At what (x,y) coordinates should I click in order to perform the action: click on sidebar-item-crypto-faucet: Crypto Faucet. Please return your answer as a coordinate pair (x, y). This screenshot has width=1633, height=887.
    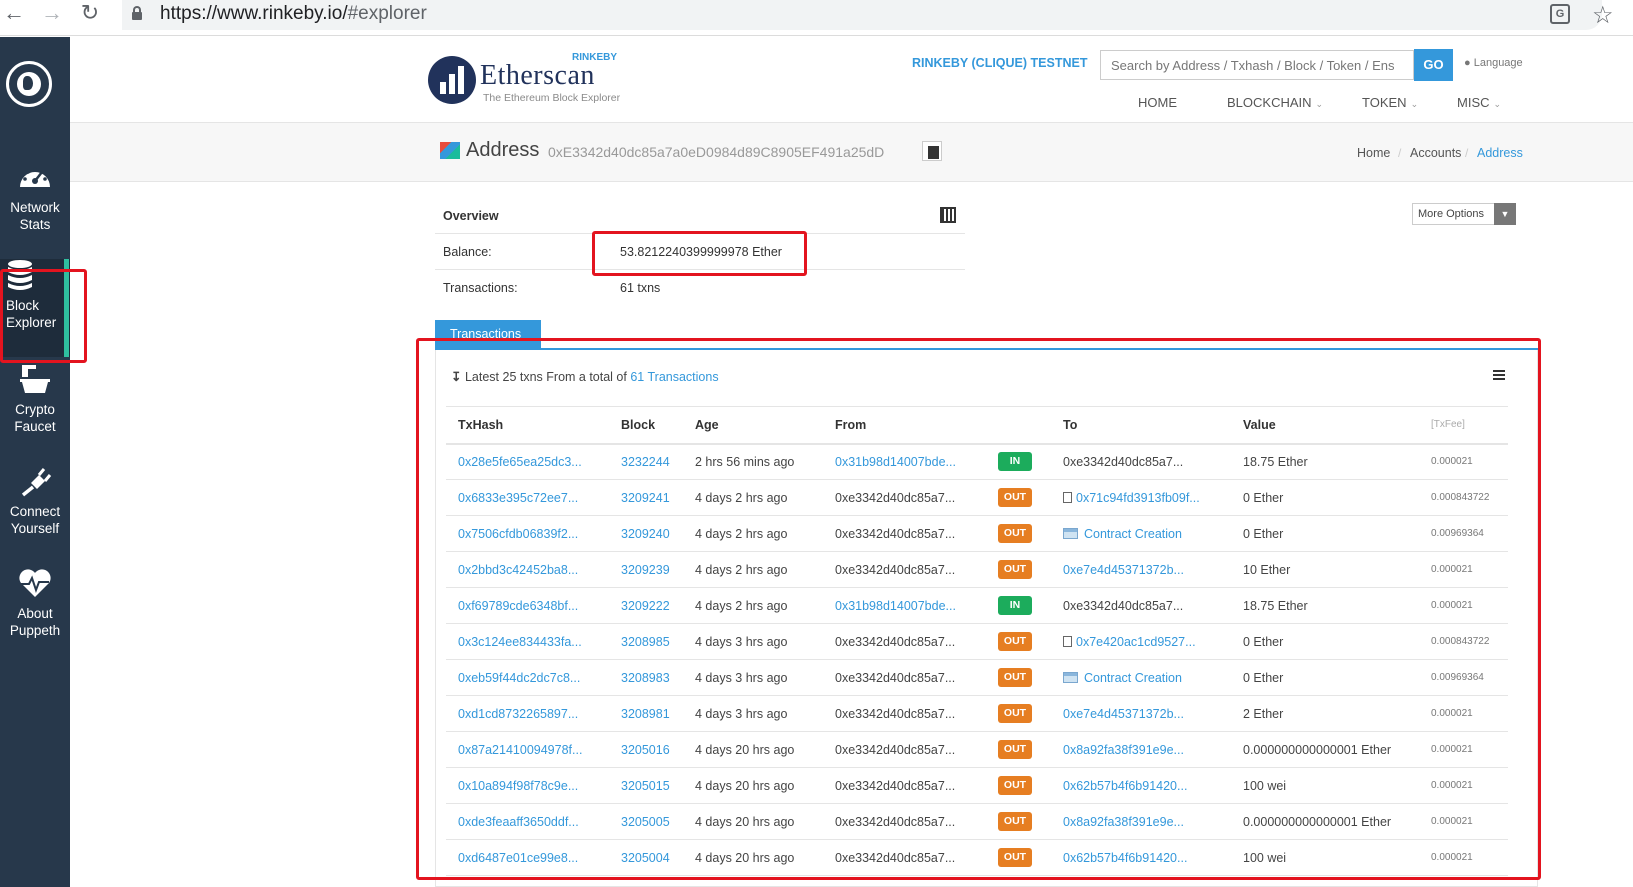
    Looking at the image, I should click on (35, 412).